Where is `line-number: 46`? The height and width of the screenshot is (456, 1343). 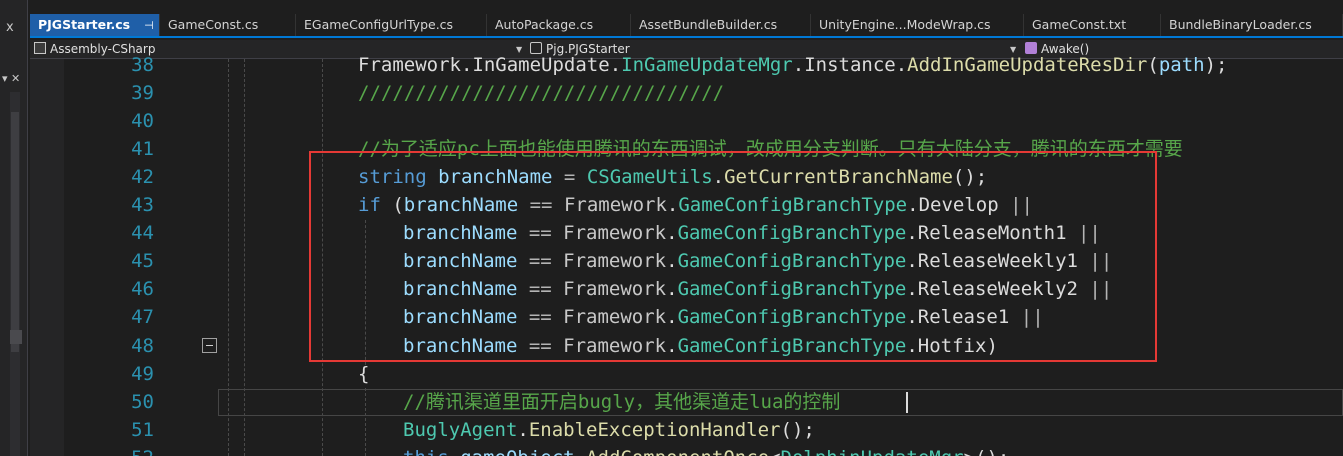
line-number: 46 is located at coordinates (142, 289).